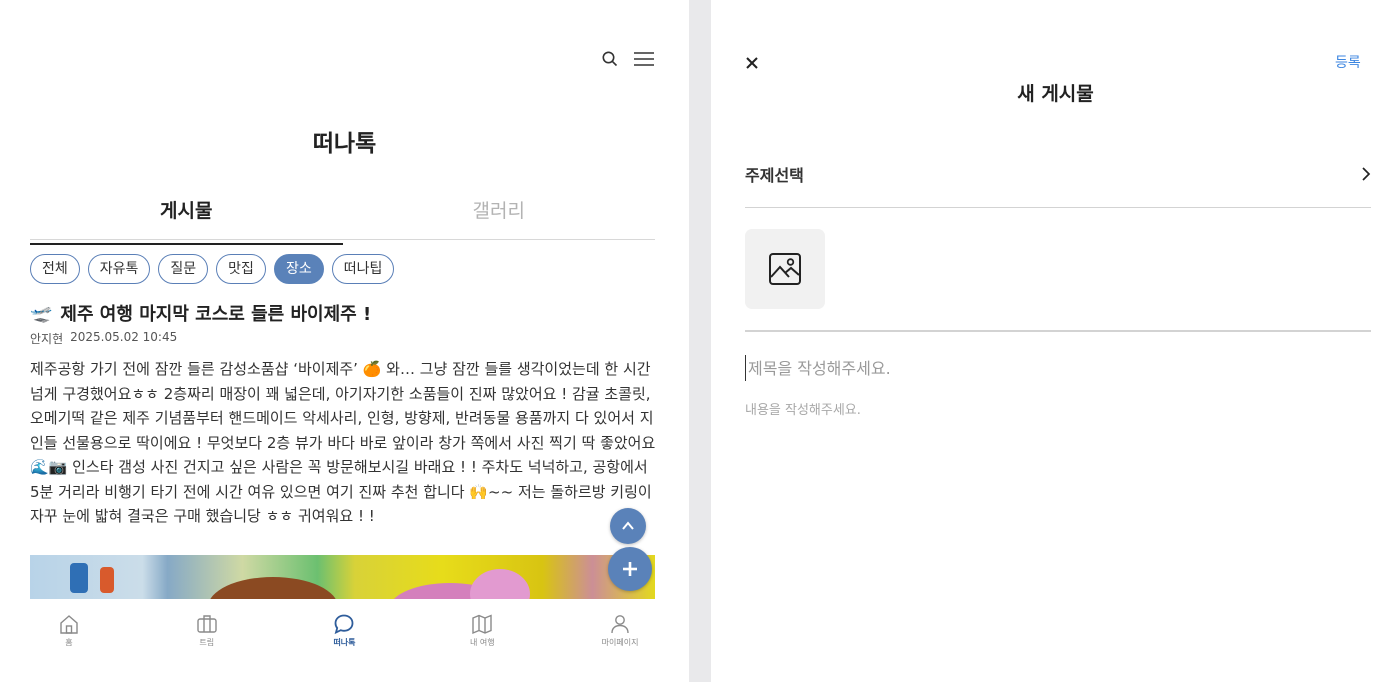 Image resolution: width=1400 pixels, height=682 pixels. I want to click on nav-my-trip: 내 여행, so click(482, 647).